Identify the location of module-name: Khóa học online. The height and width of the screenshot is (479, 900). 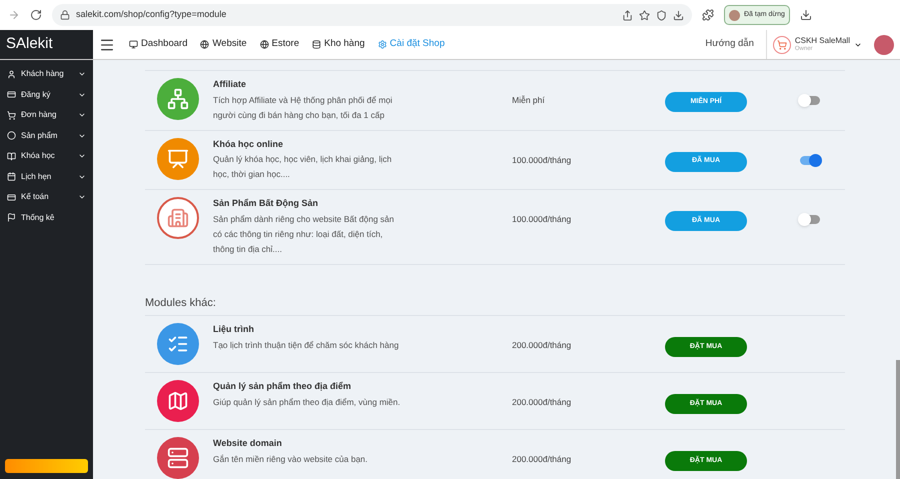
(248, 144).